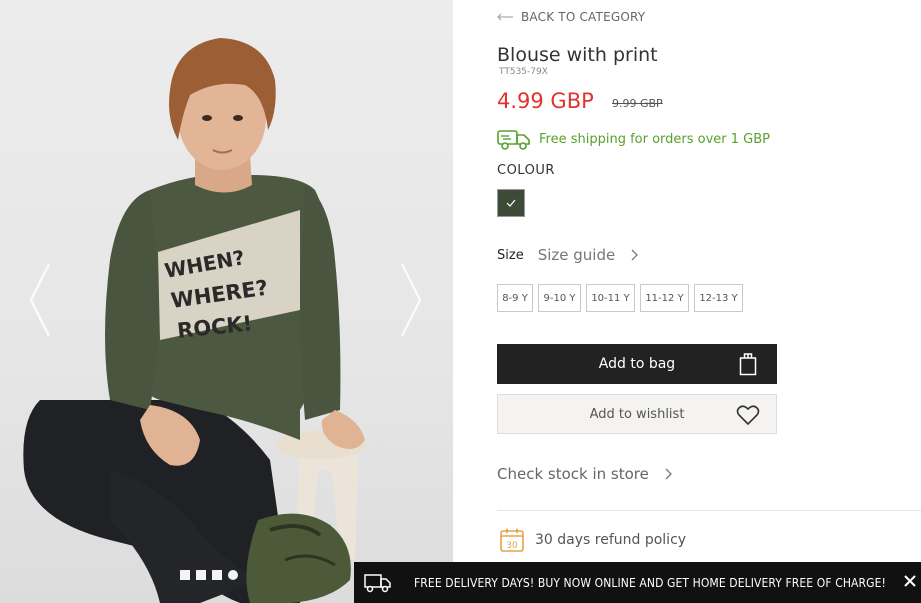 The image size is (921, 603). I want to click on size-header: Size Size guide, so click(568, 255).